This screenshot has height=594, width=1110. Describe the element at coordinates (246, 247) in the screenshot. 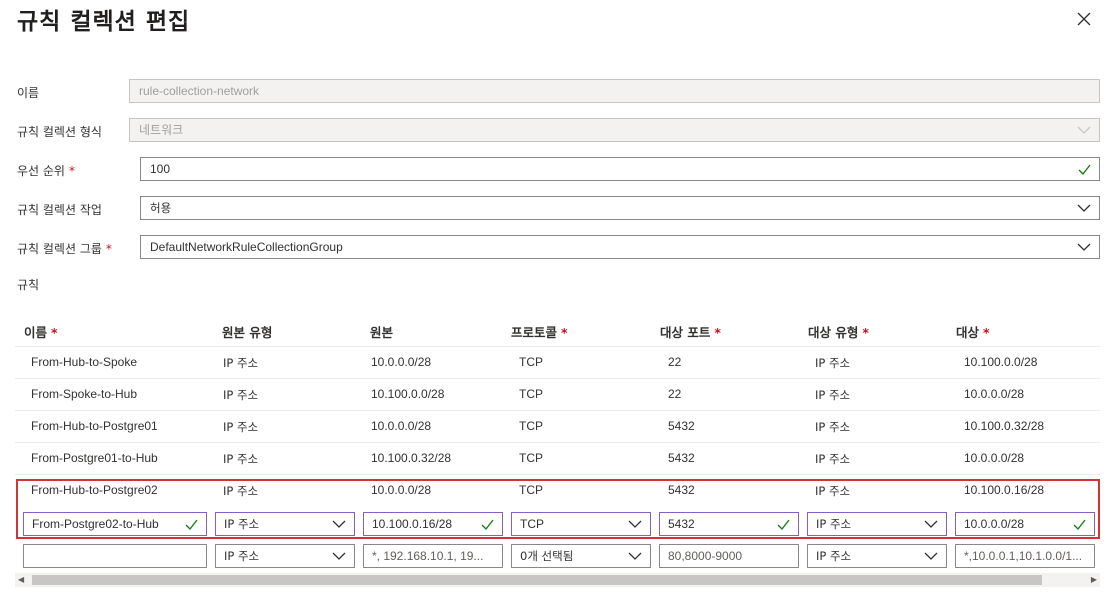

I see `collection-group-value: DefaultNetworkRuleCollectionGroup` at that location.